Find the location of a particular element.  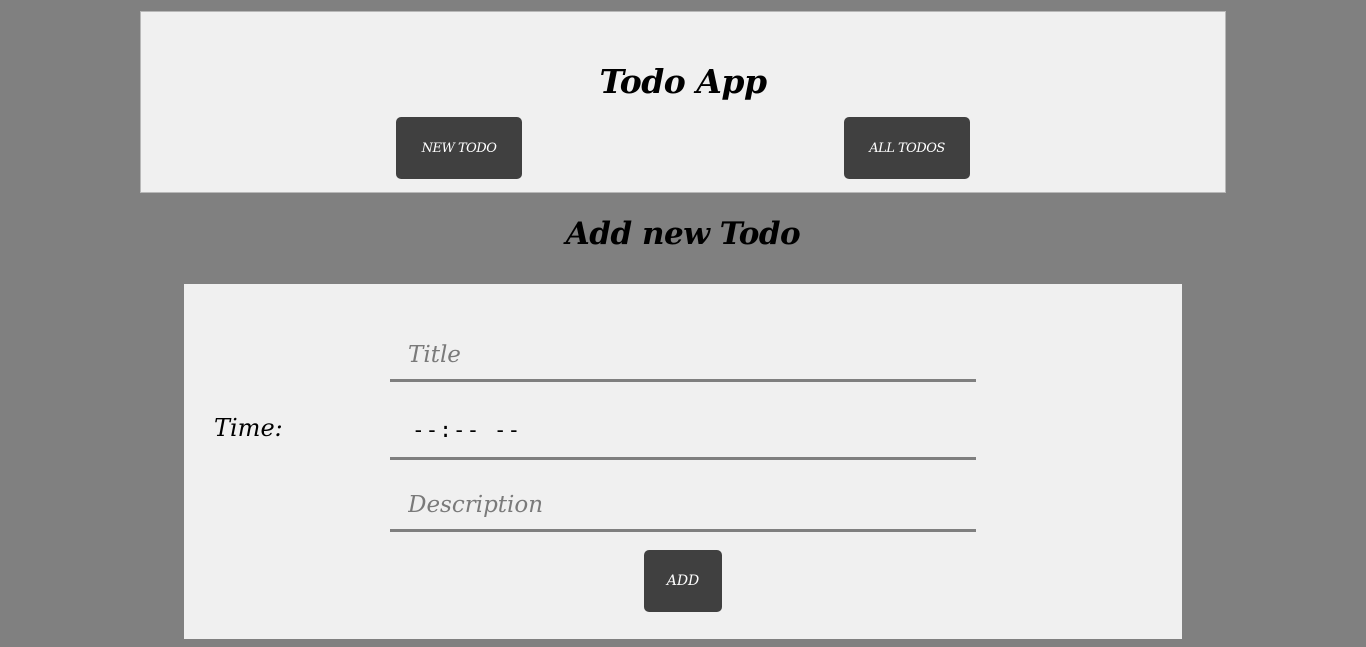

add-button: ADD is located at coordinates (683, 581).